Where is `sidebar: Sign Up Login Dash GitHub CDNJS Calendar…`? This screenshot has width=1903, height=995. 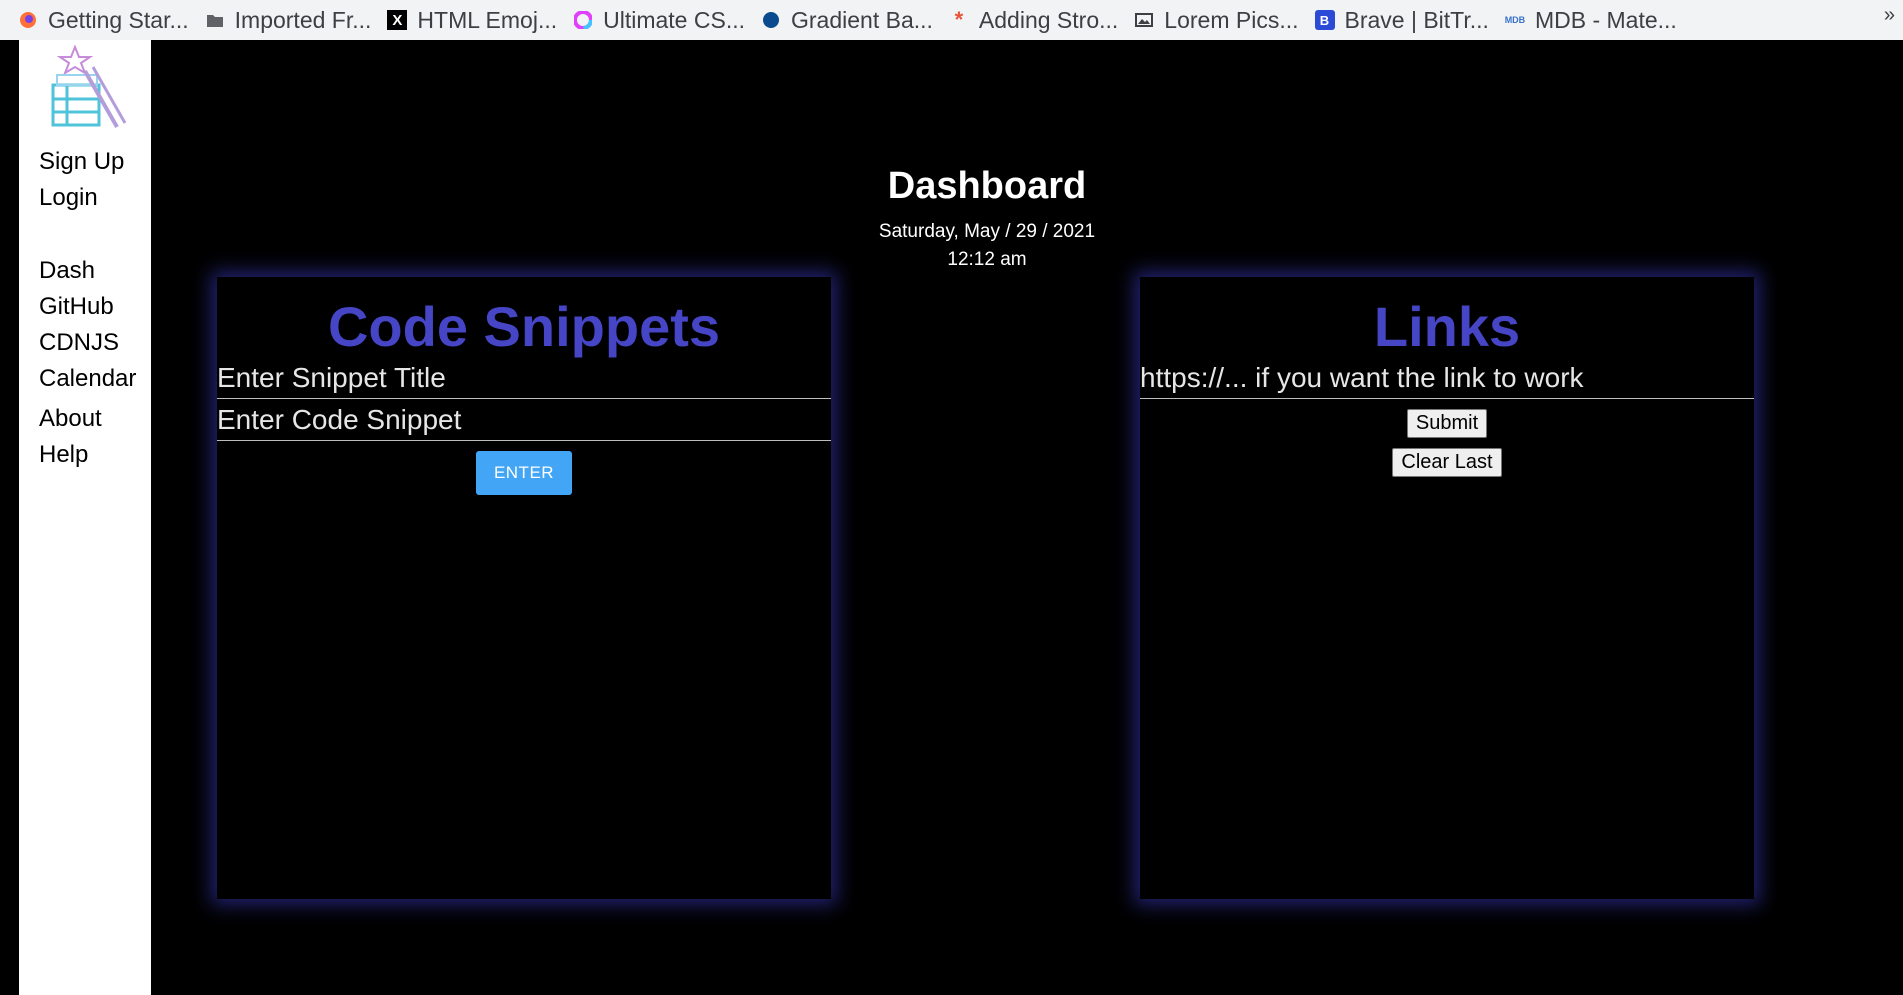
sidebar: Sign Up Login Dash GitHub CDNJS Calendar… is located at coordinates (85, 517).